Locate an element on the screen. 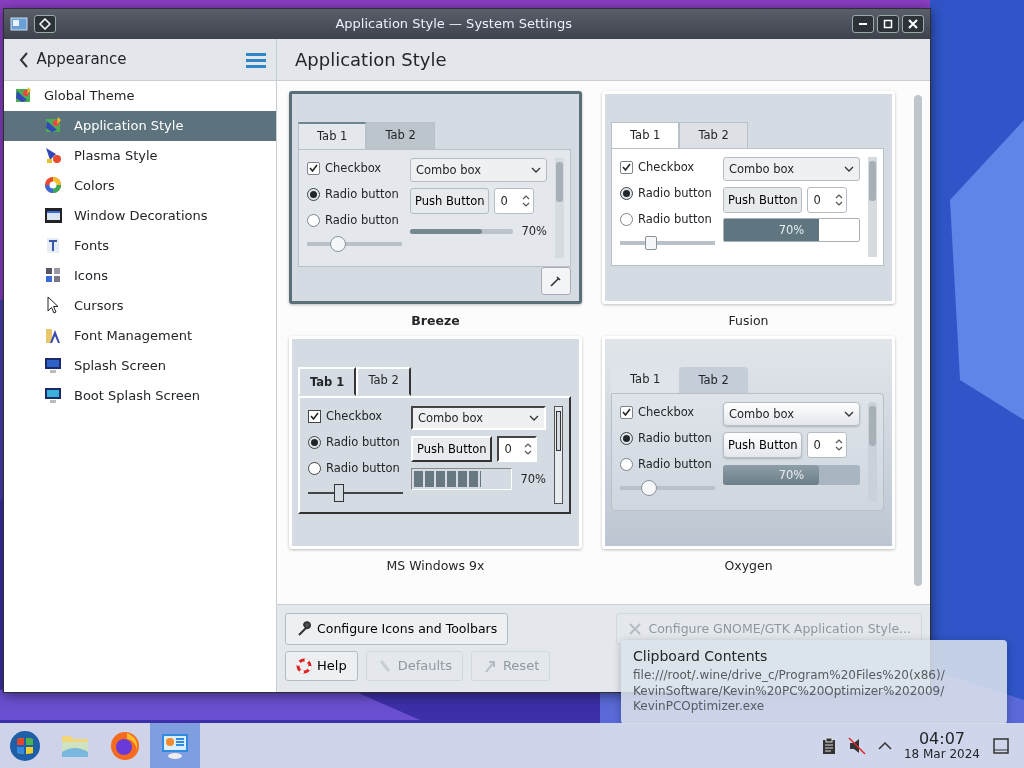 Image resolution: width=1024 pixels, height=768 pixels. sidebar-item: Icons is located at coordinates (140, 276).